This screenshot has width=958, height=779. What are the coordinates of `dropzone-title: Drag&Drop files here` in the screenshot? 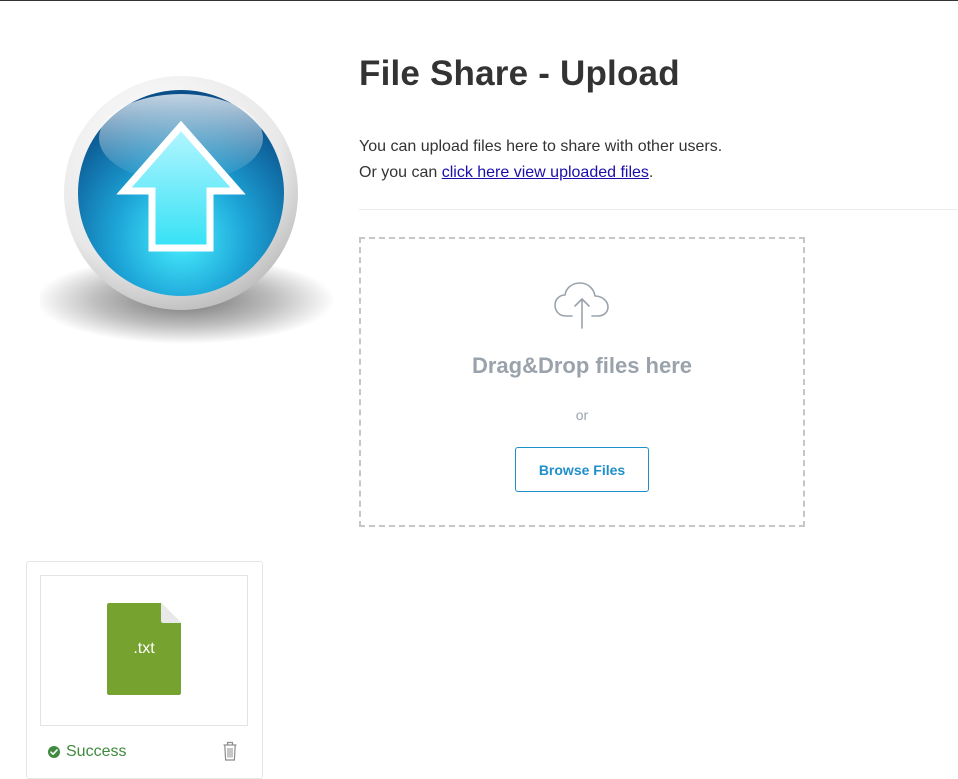 It's located at (582, 365).